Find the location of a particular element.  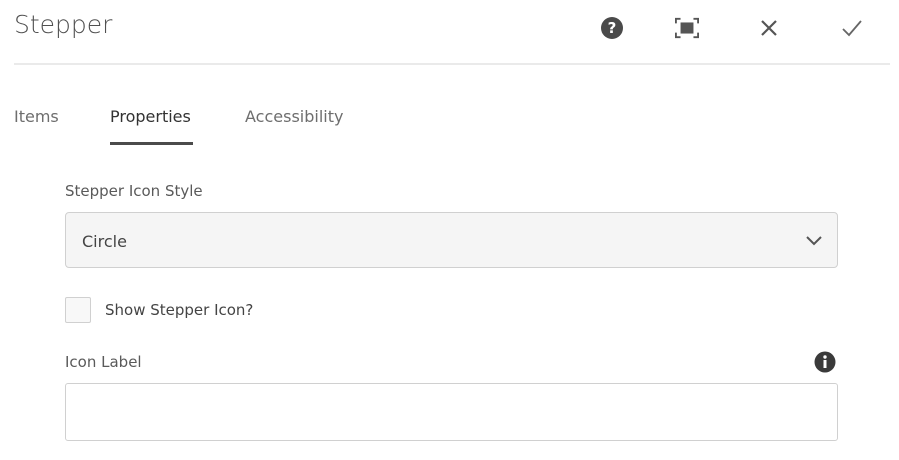

fullscreen-icon is located at coordinates (687, 28).